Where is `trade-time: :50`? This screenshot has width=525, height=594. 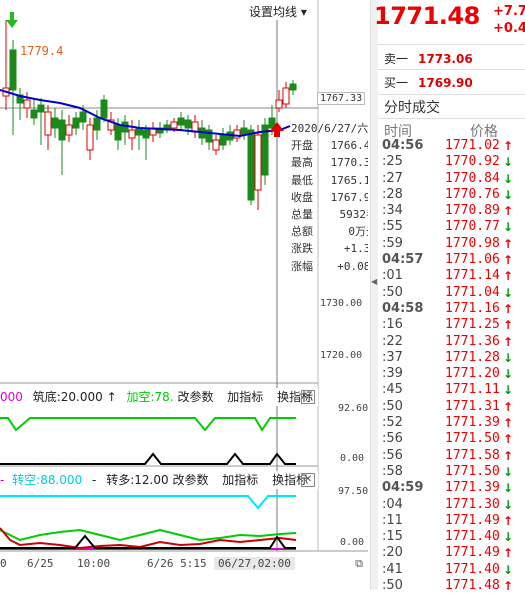
trade-time: :50 is located at coordinates (392, 406).